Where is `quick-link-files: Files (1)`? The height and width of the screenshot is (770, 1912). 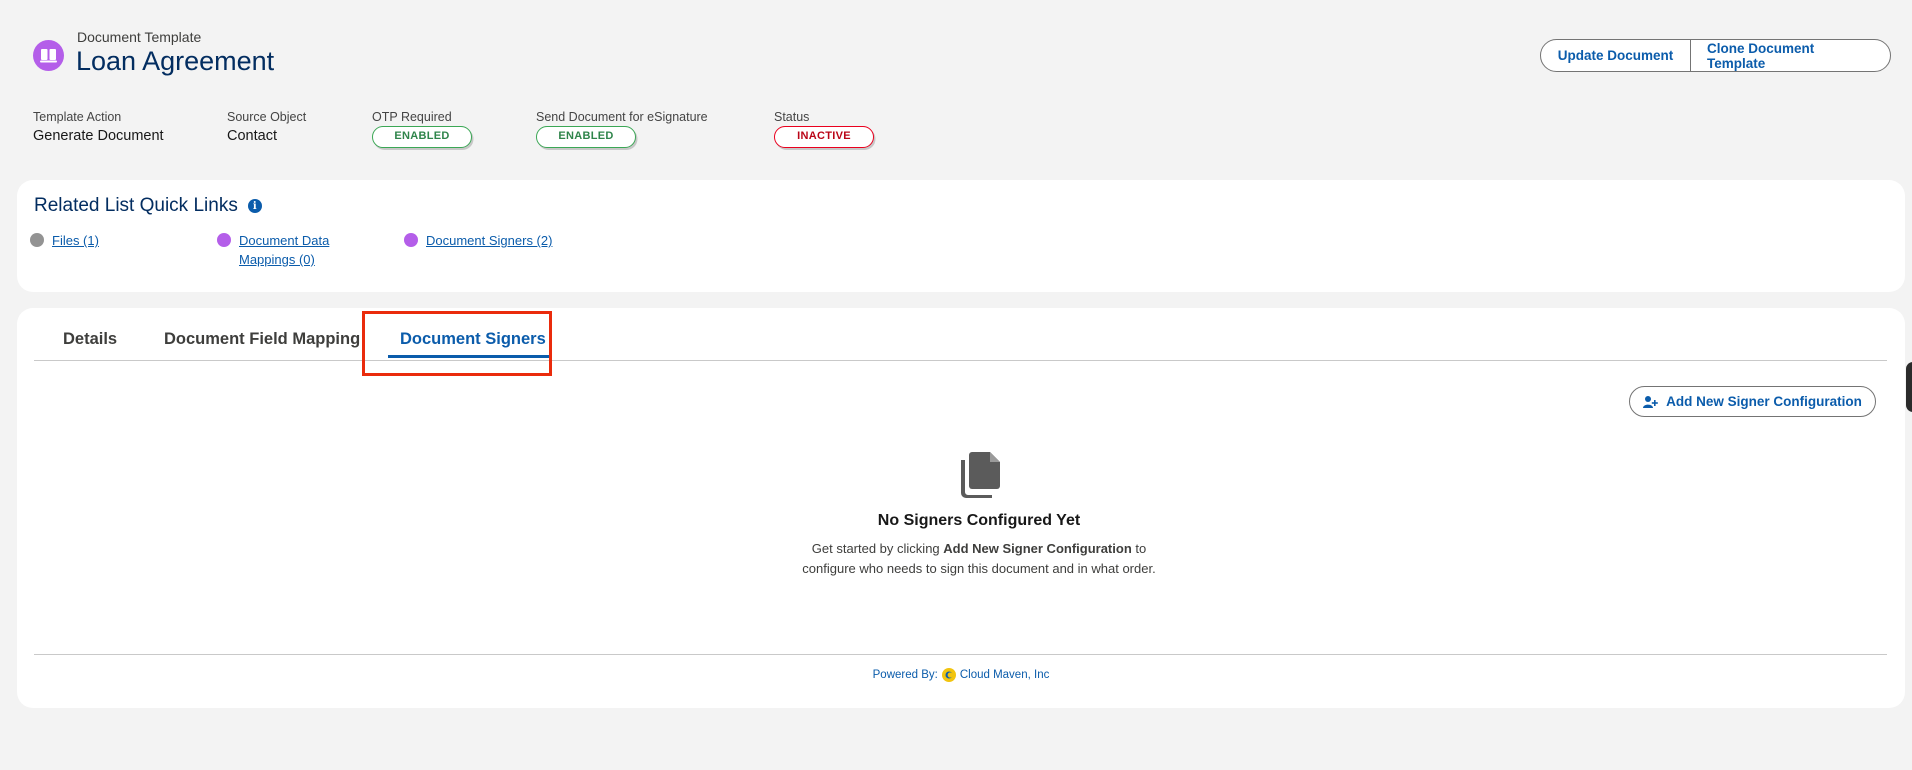 quick-link-files: Files (1) is located at coordinates (64, 240).